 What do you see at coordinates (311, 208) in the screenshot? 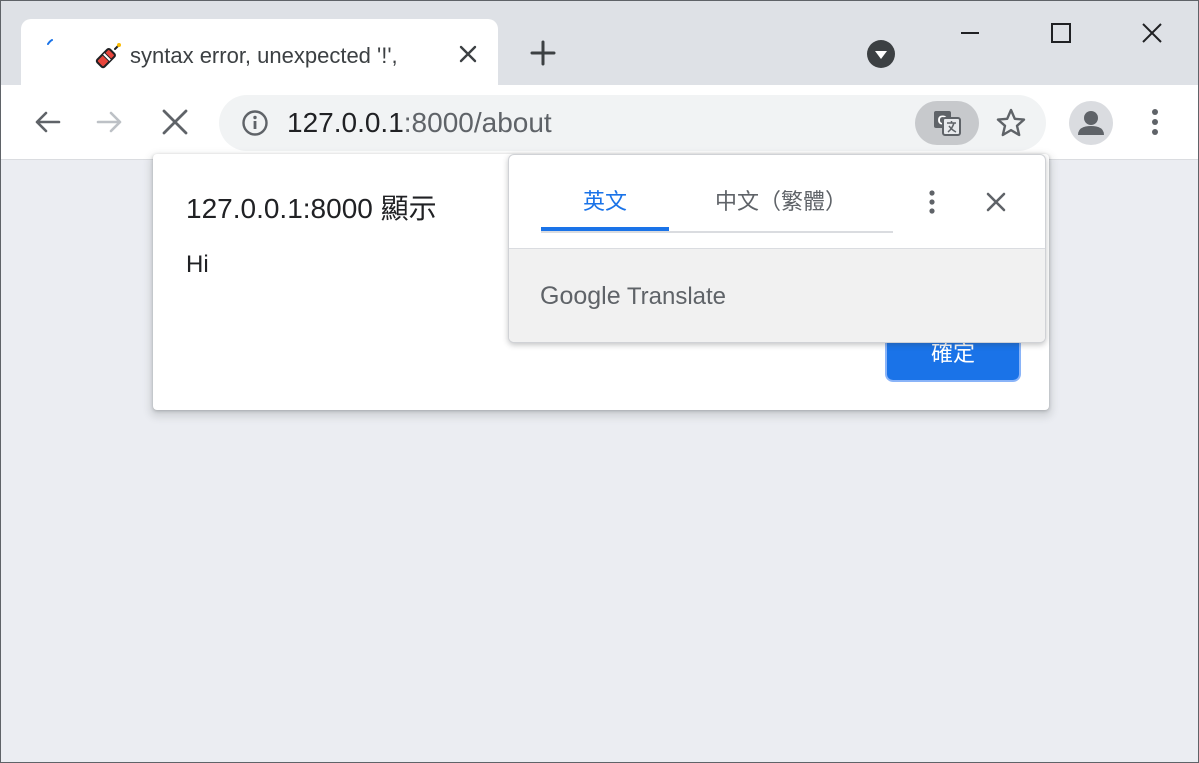
I see `dialog-title: 127.0.0.1:8000 顯示` at bounding box center [311, 208].